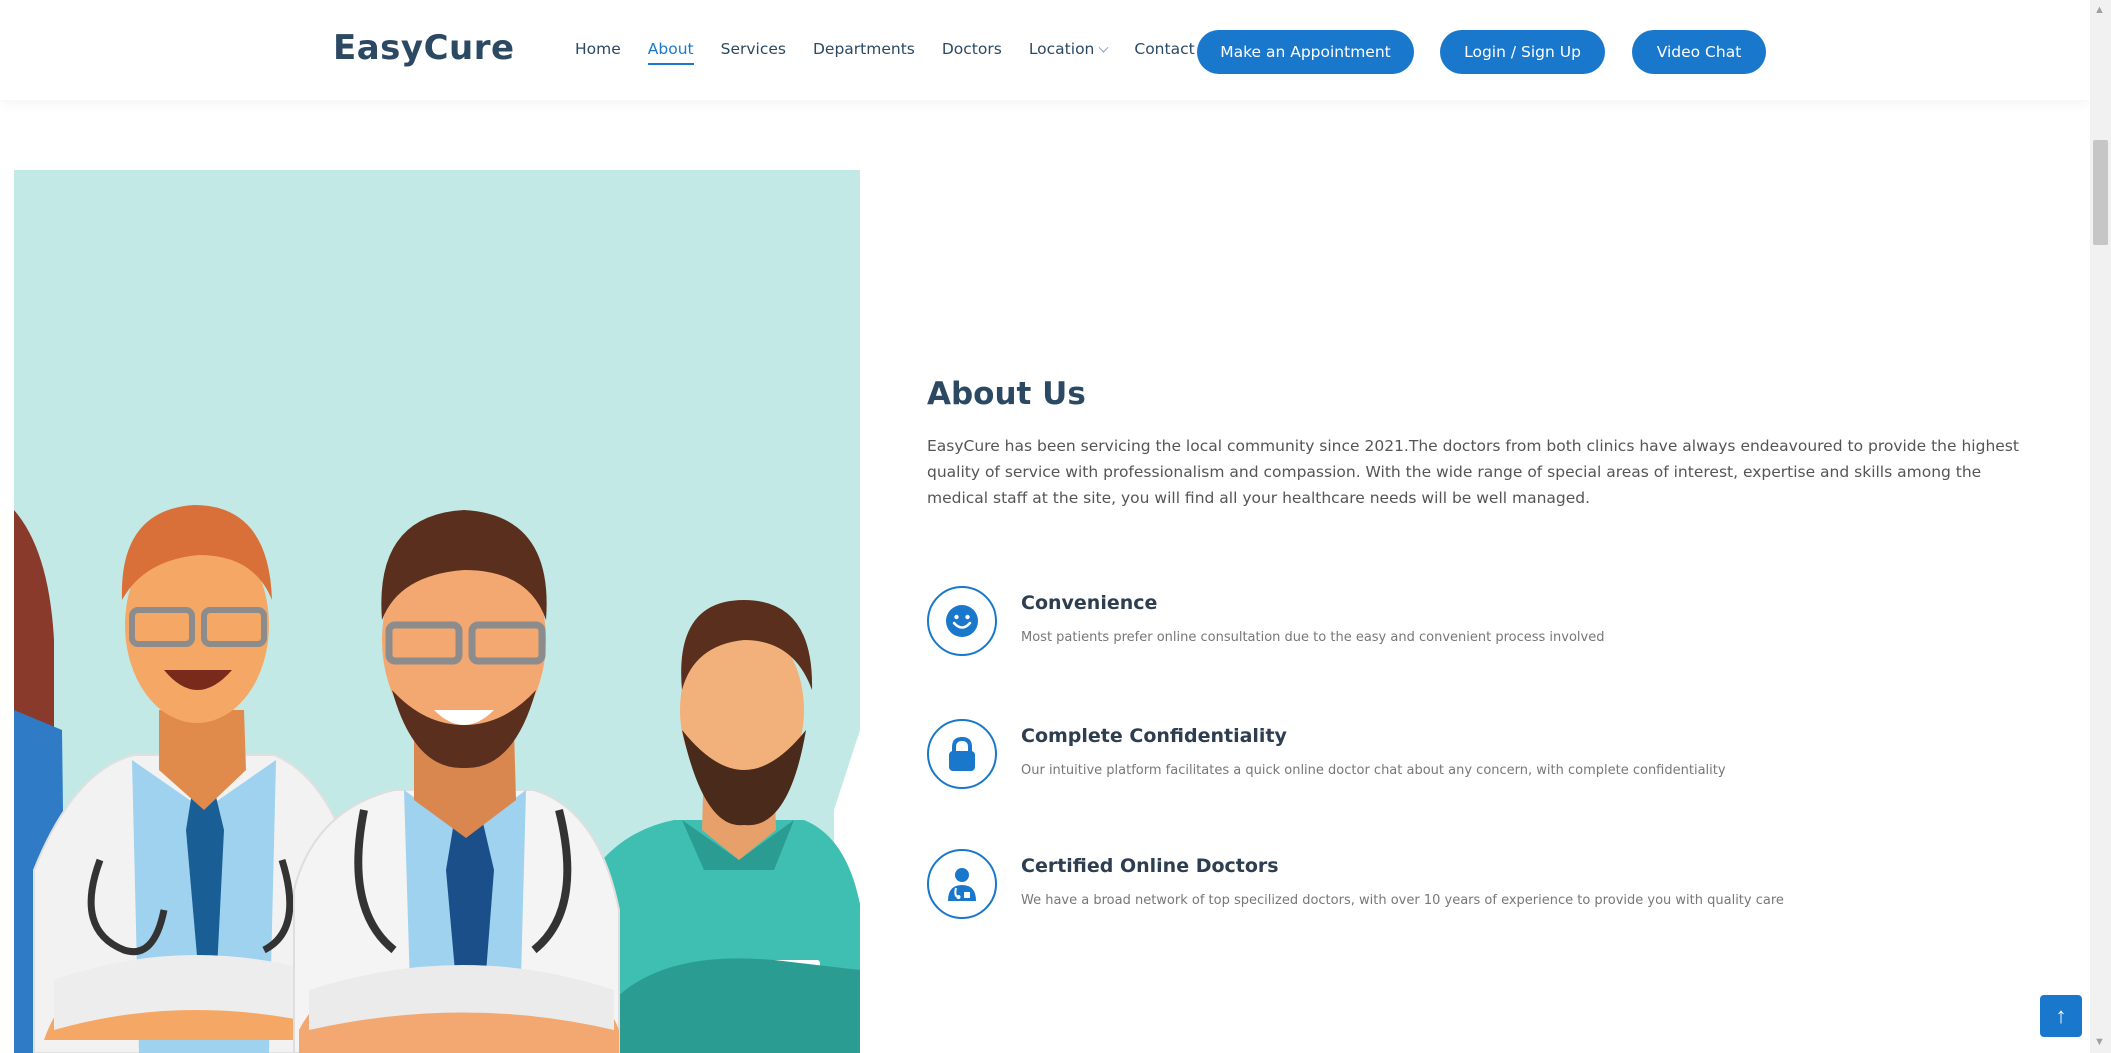 The width and height of the screenshot is (2111, 1053). What do you see at coordinates (2099, 1042) in the screenshot?
I see `scroll-down-arrow-icon: ▼` at bounding box center [2099, 1042].